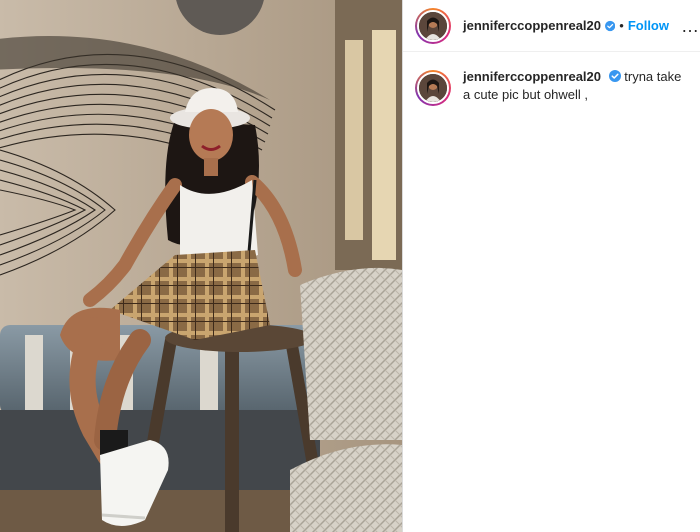  Describe the element at coordinates (433, 25) in the screenshot. I see `avatar` at that location.